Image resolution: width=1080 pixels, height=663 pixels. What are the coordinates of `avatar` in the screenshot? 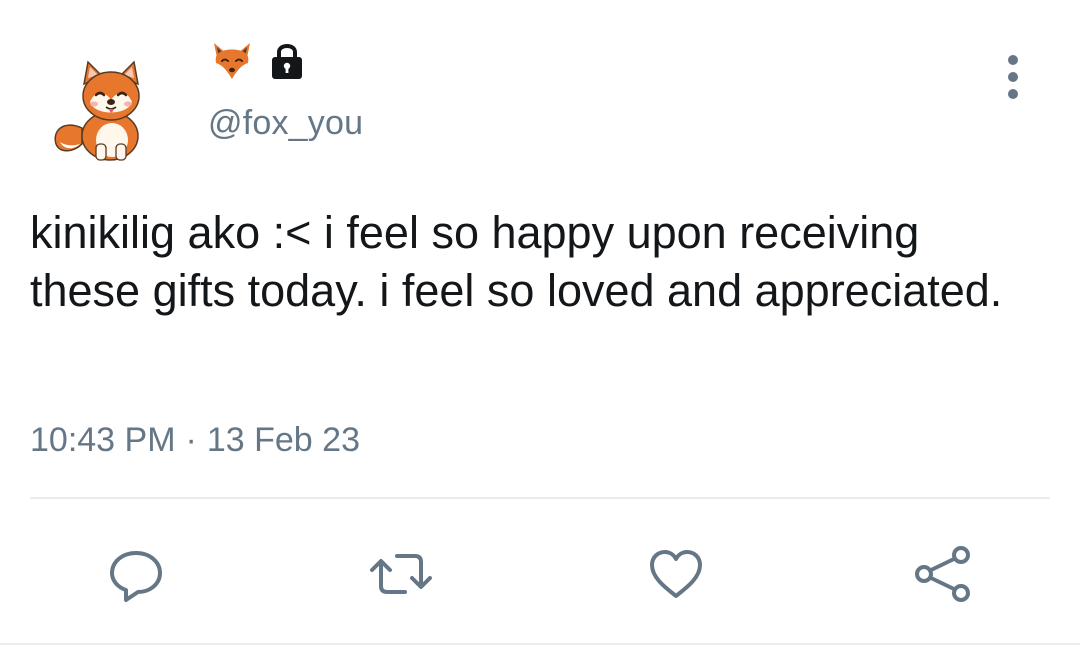 It's located at (105, 113).